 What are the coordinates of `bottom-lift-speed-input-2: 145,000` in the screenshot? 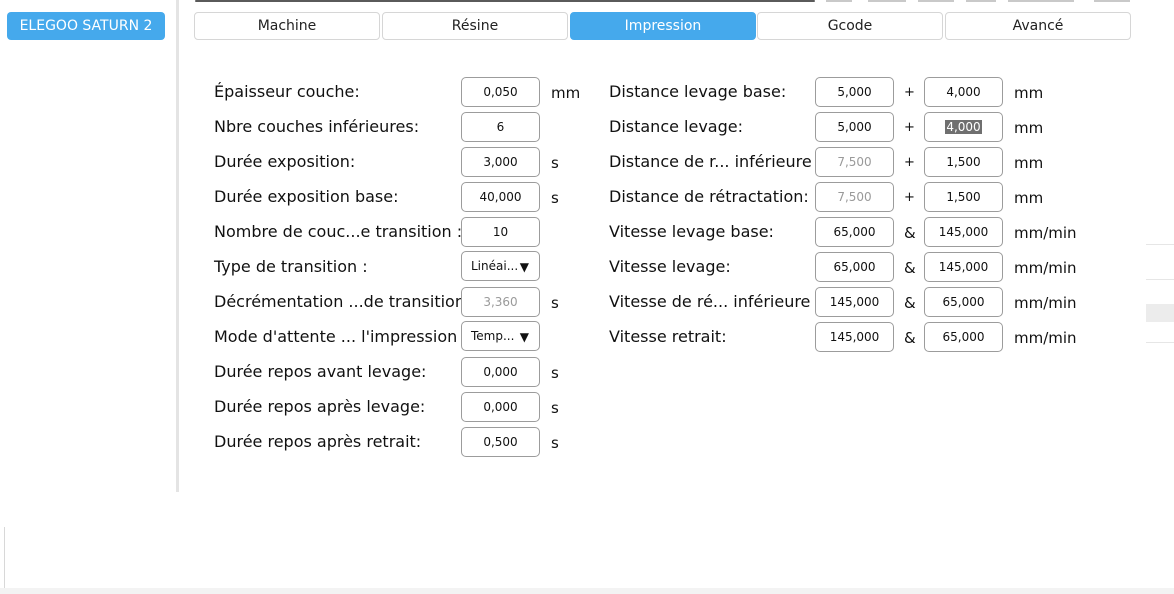 It's located at (963, 232).